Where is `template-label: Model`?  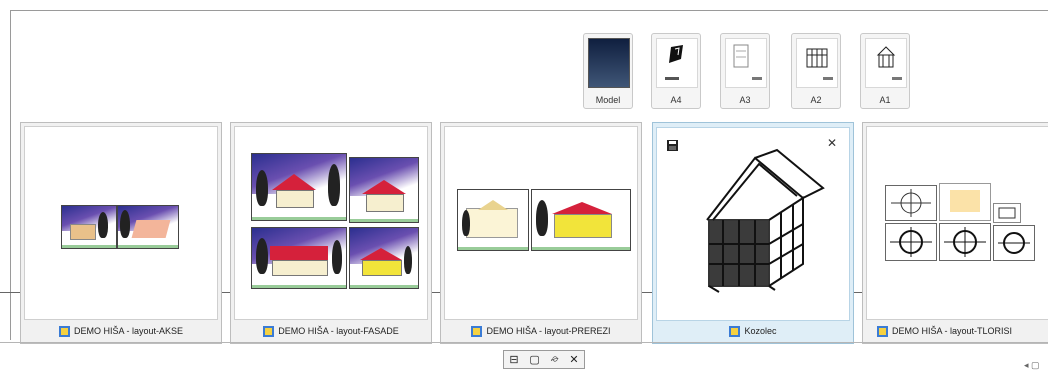
template-label: Model is located at coordinates (608, 100).